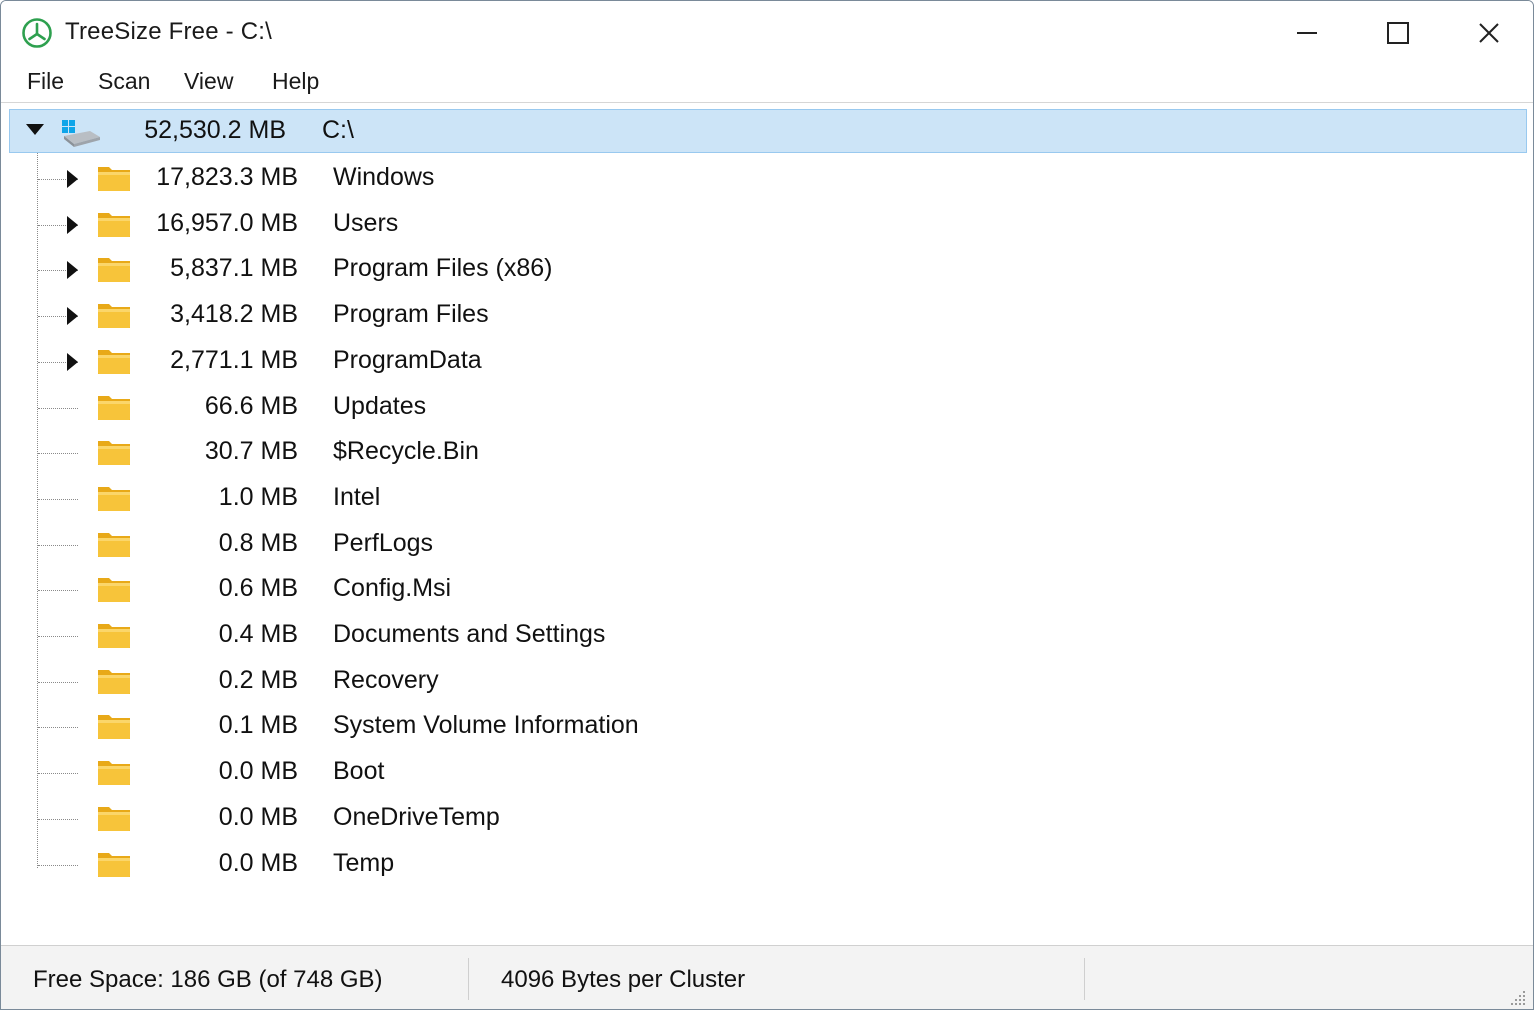 This screenshot has height=1024, width=1536. Describe the element at coordinates (258, 542) in the screenshot. I see `folder-size: 0.8 MB` at that location.